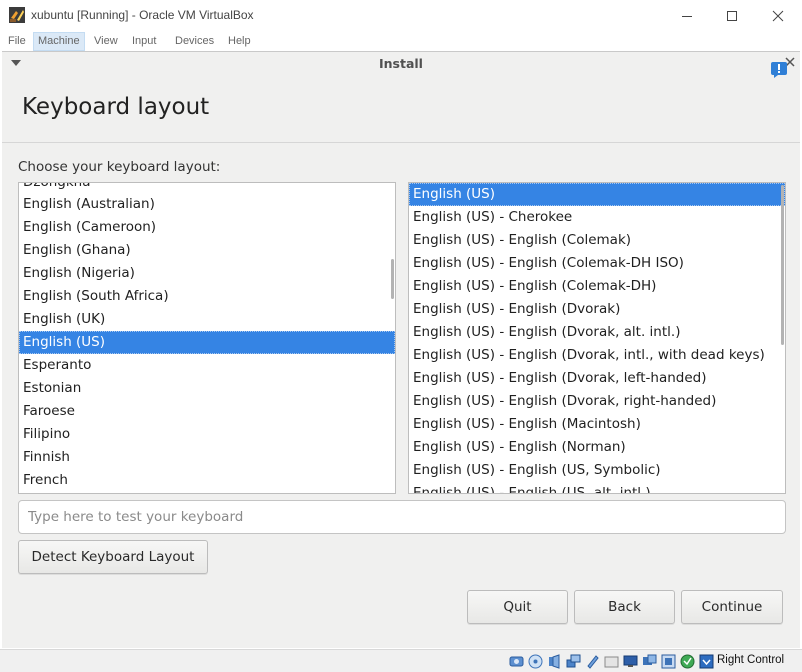 Image resolution: width=802 pixels, height=672 pixels. What do you see at coordinates (207, 480) in the screenshot?
I see `layout-item: French` at bounding box center [207, 480].